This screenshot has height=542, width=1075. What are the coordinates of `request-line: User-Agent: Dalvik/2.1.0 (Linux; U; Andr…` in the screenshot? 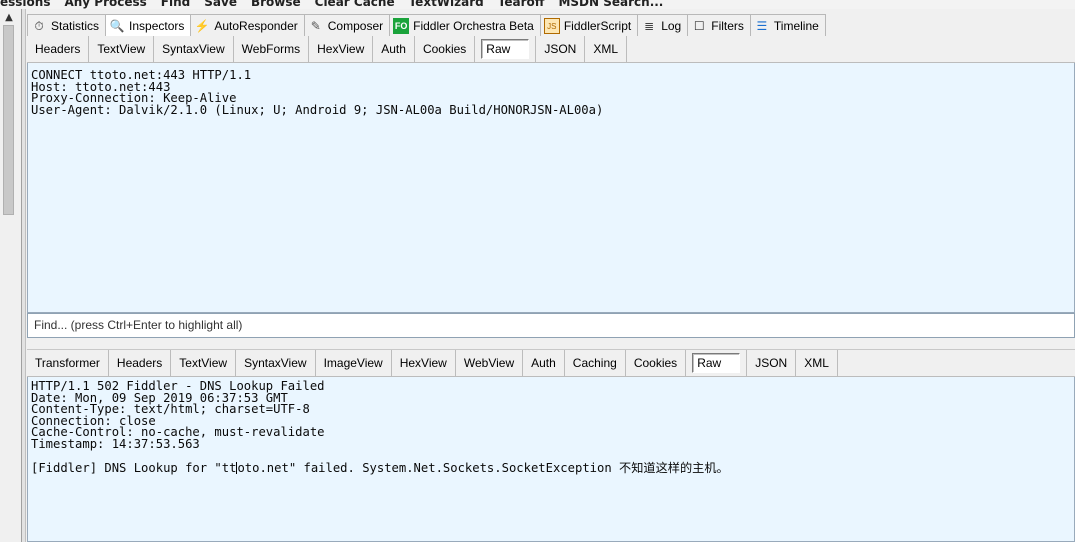 It's located at (317, 109).